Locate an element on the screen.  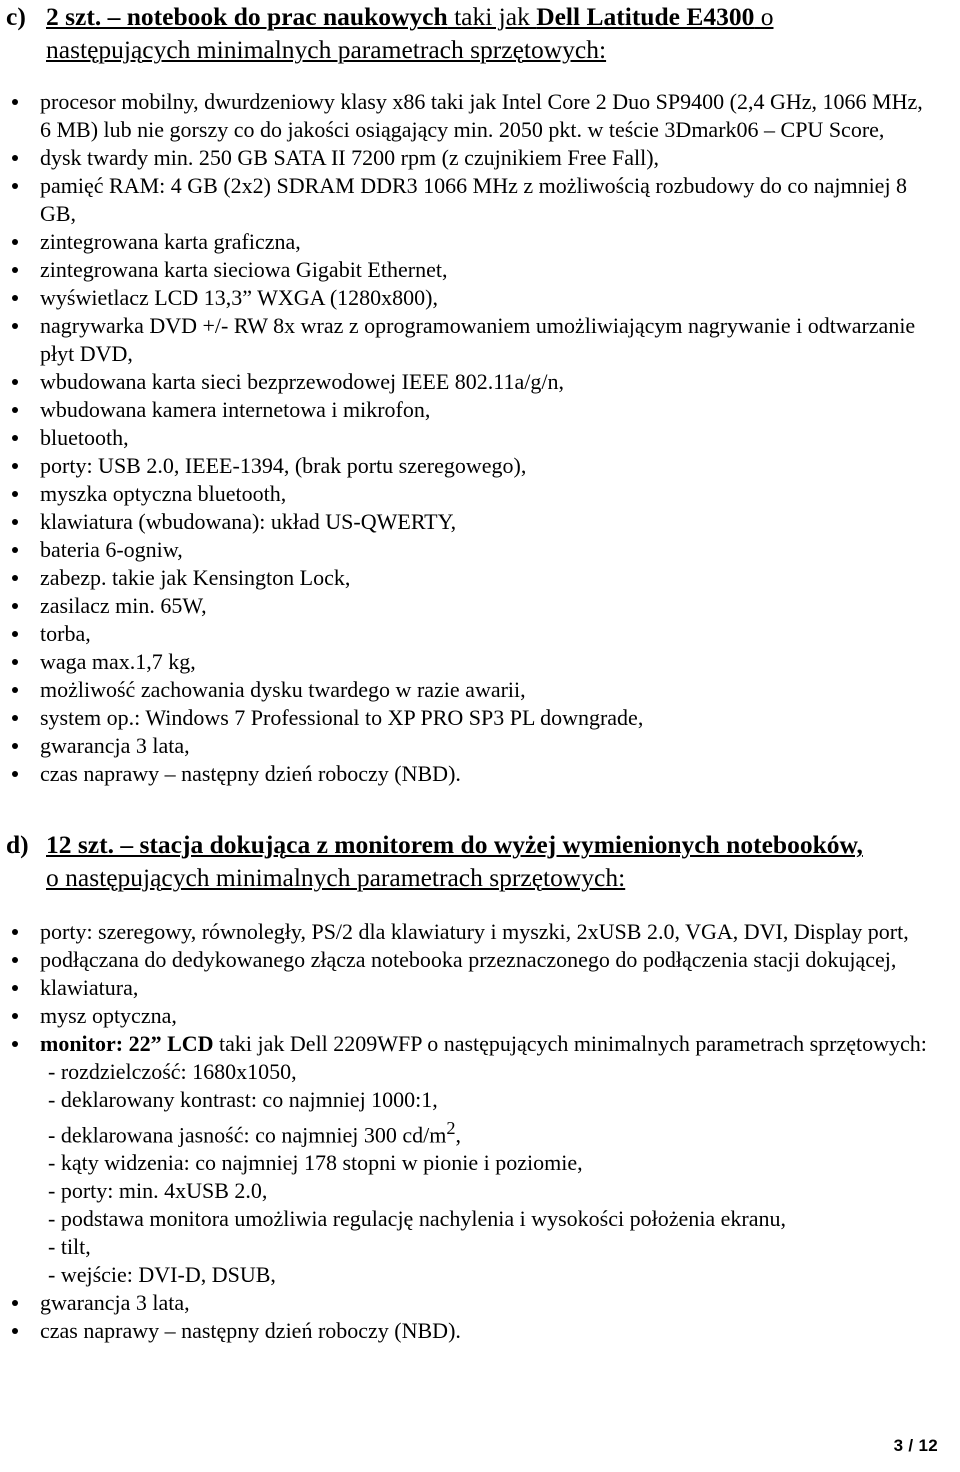
section-d-marker: d) is located at coordinates (17, 844).